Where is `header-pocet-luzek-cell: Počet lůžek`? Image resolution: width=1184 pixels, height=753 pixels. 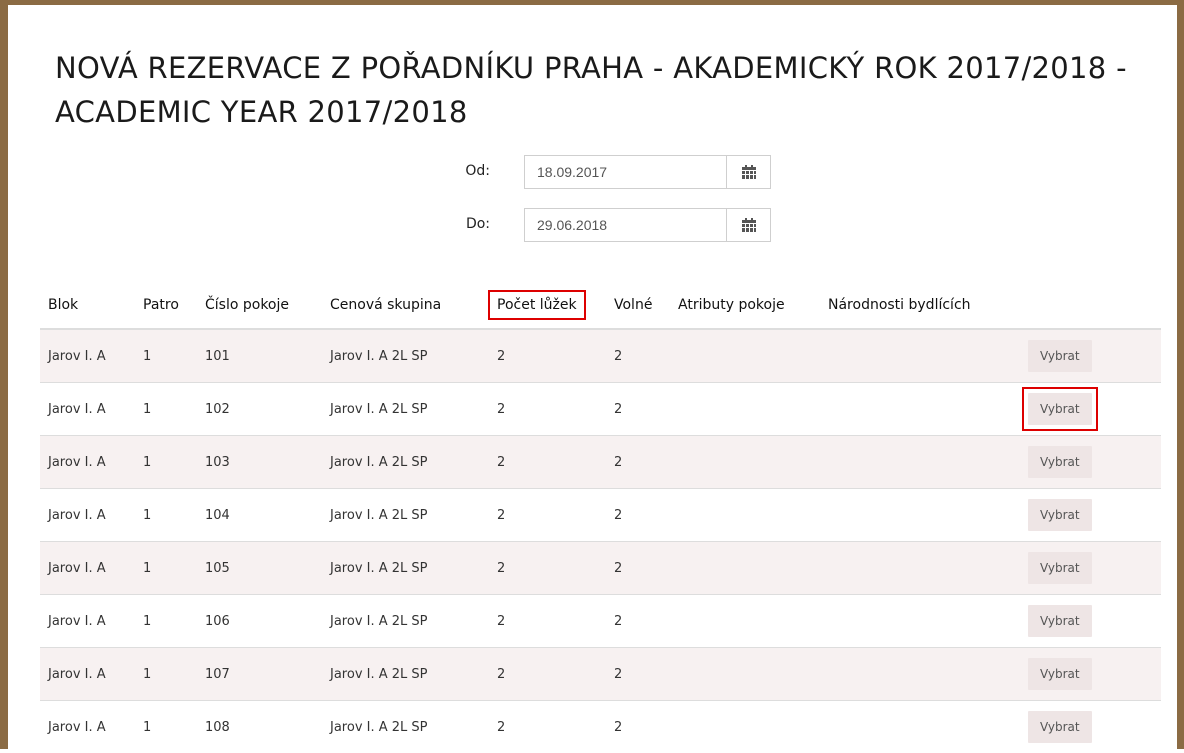 header-pocet-luzek-cell: Počet lůžek is located at coordinates (547, 305).